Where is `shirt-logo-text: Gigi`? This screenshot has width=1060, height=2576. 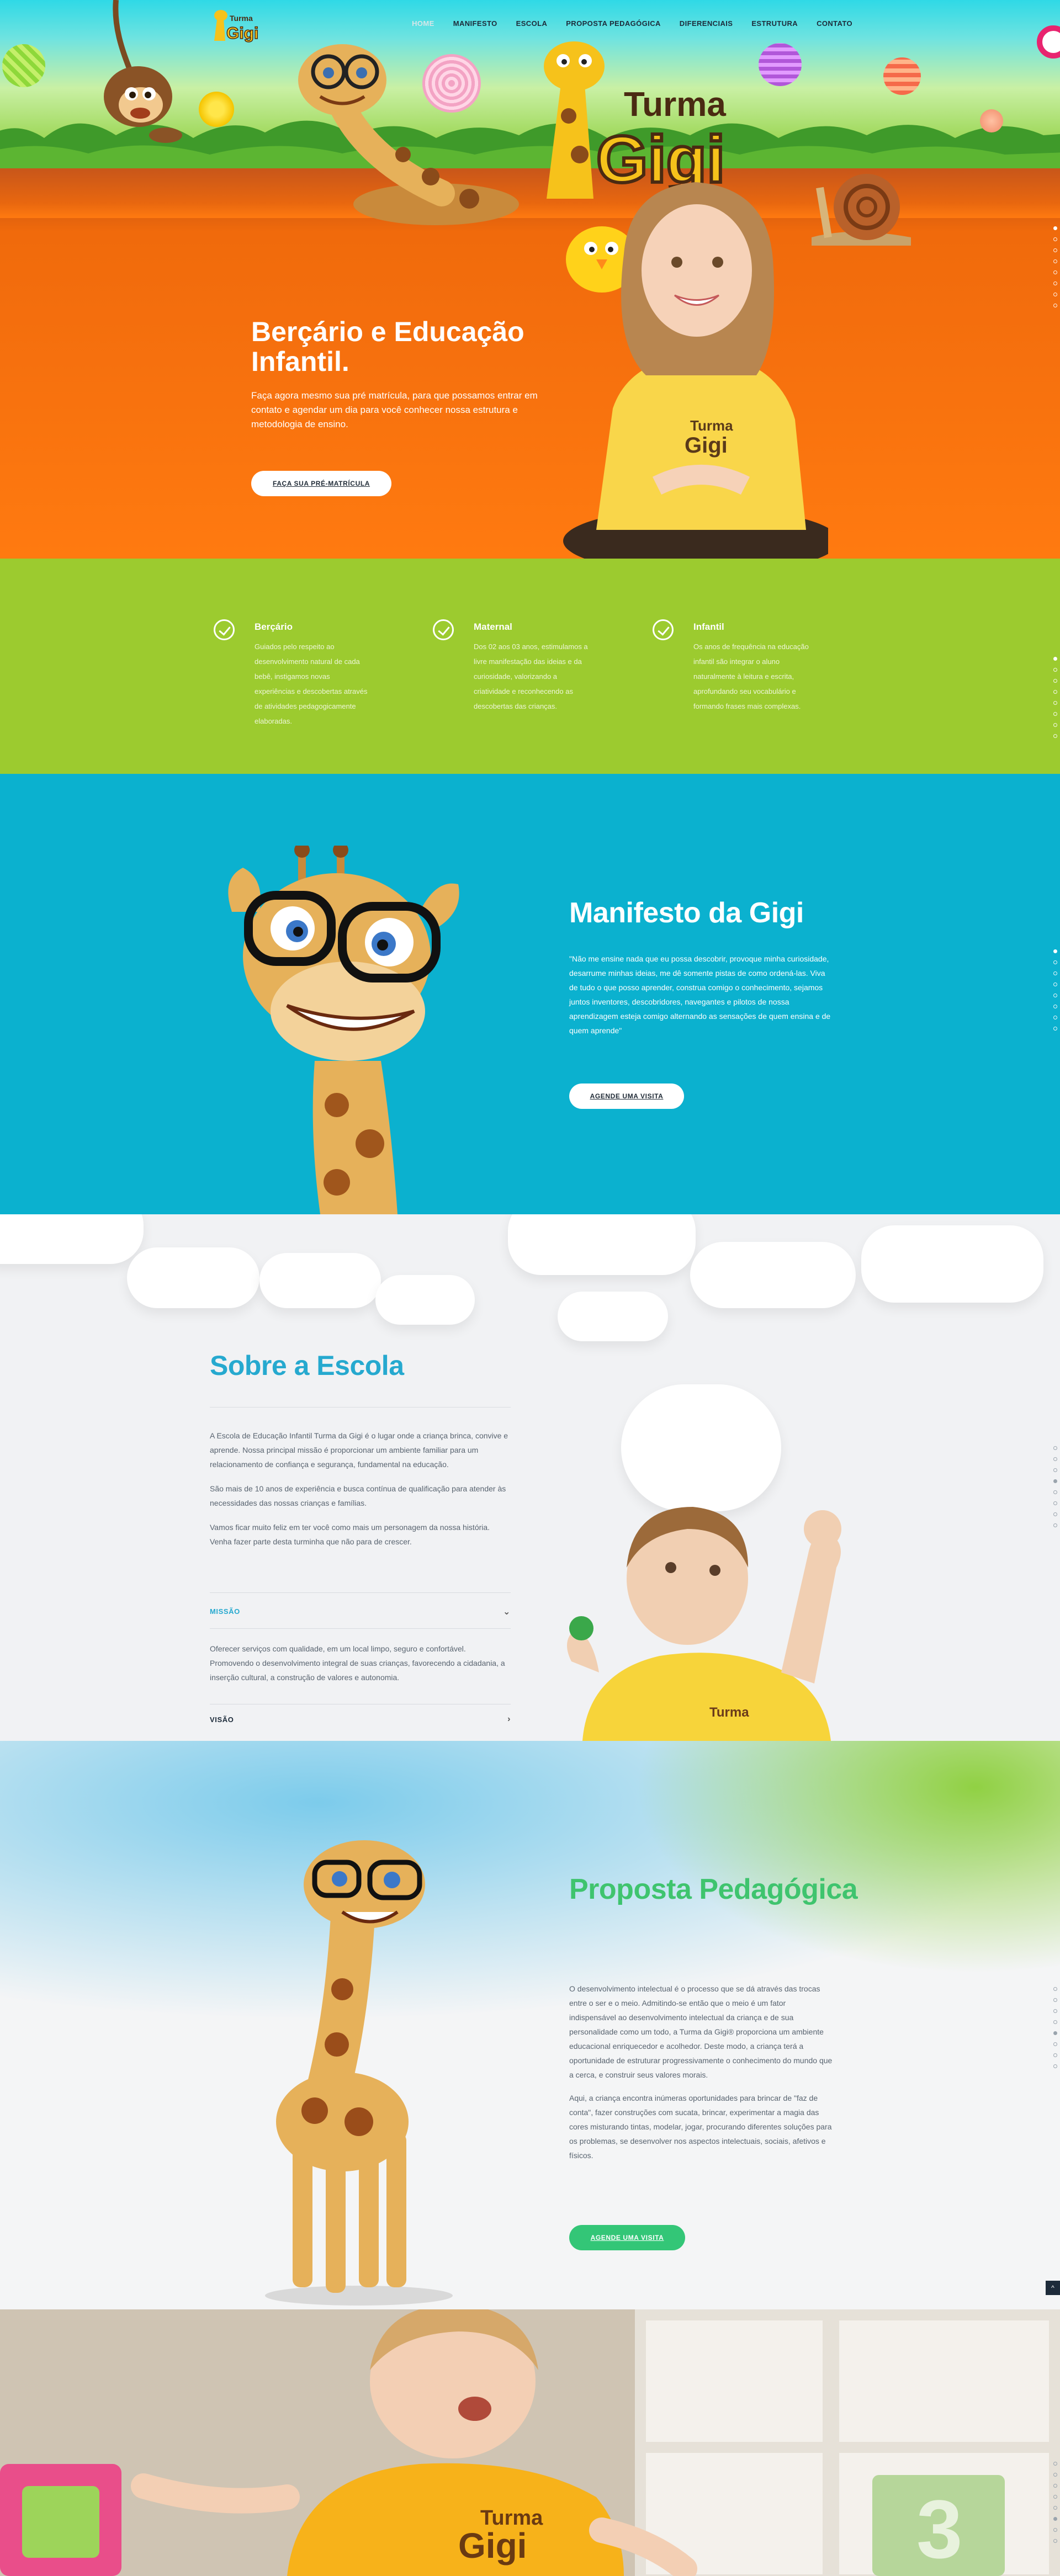 shirt-logo-text: Gigi is located at coordinates (493, 2546).